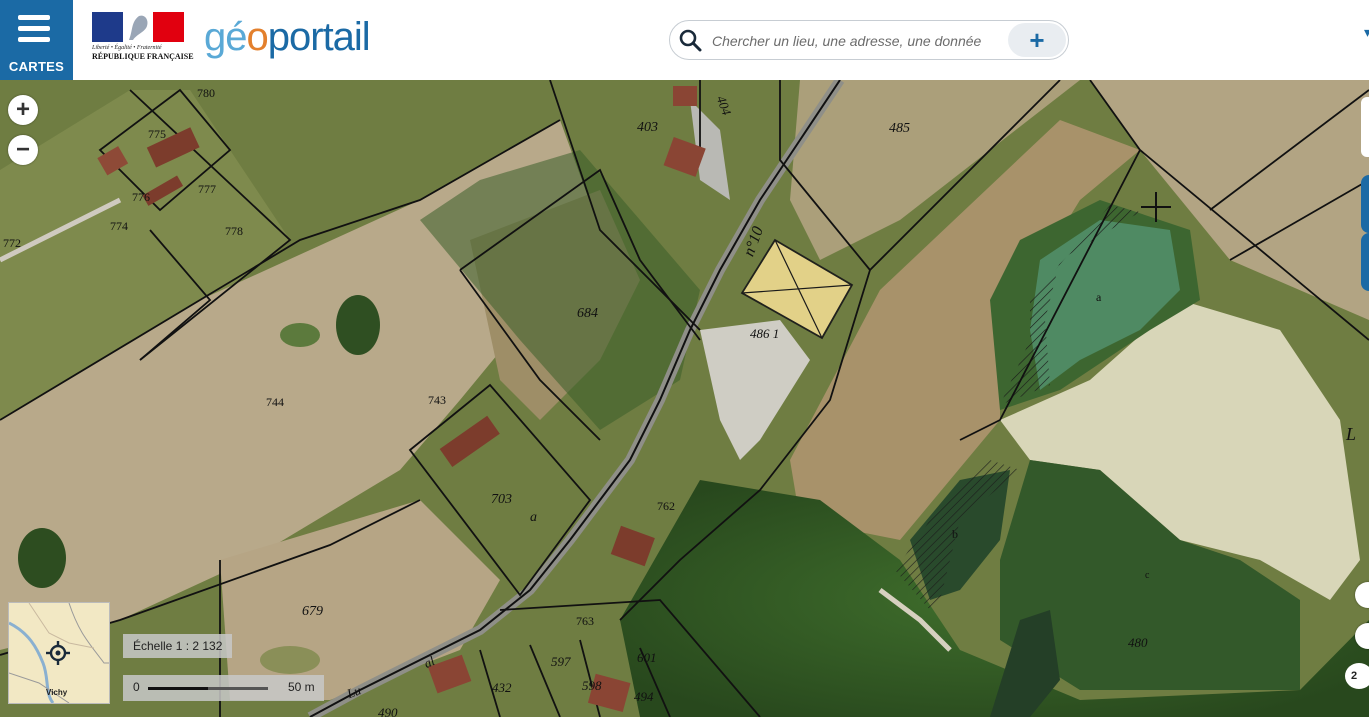 The image size is (1369, 717). I want to click on parcel-label: 432, so click(502, 687).